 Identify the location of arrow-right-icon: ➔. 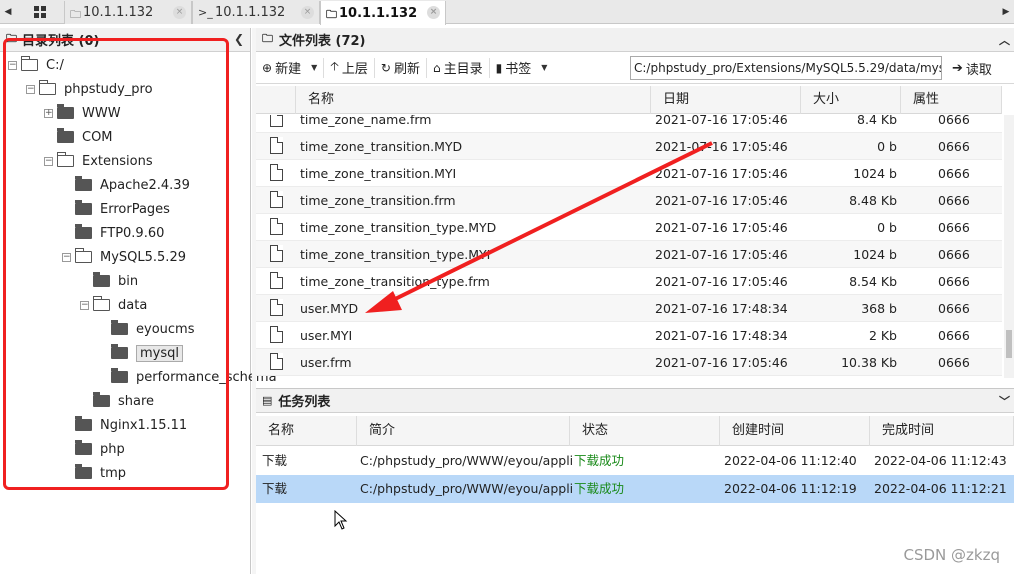
(957, 68).